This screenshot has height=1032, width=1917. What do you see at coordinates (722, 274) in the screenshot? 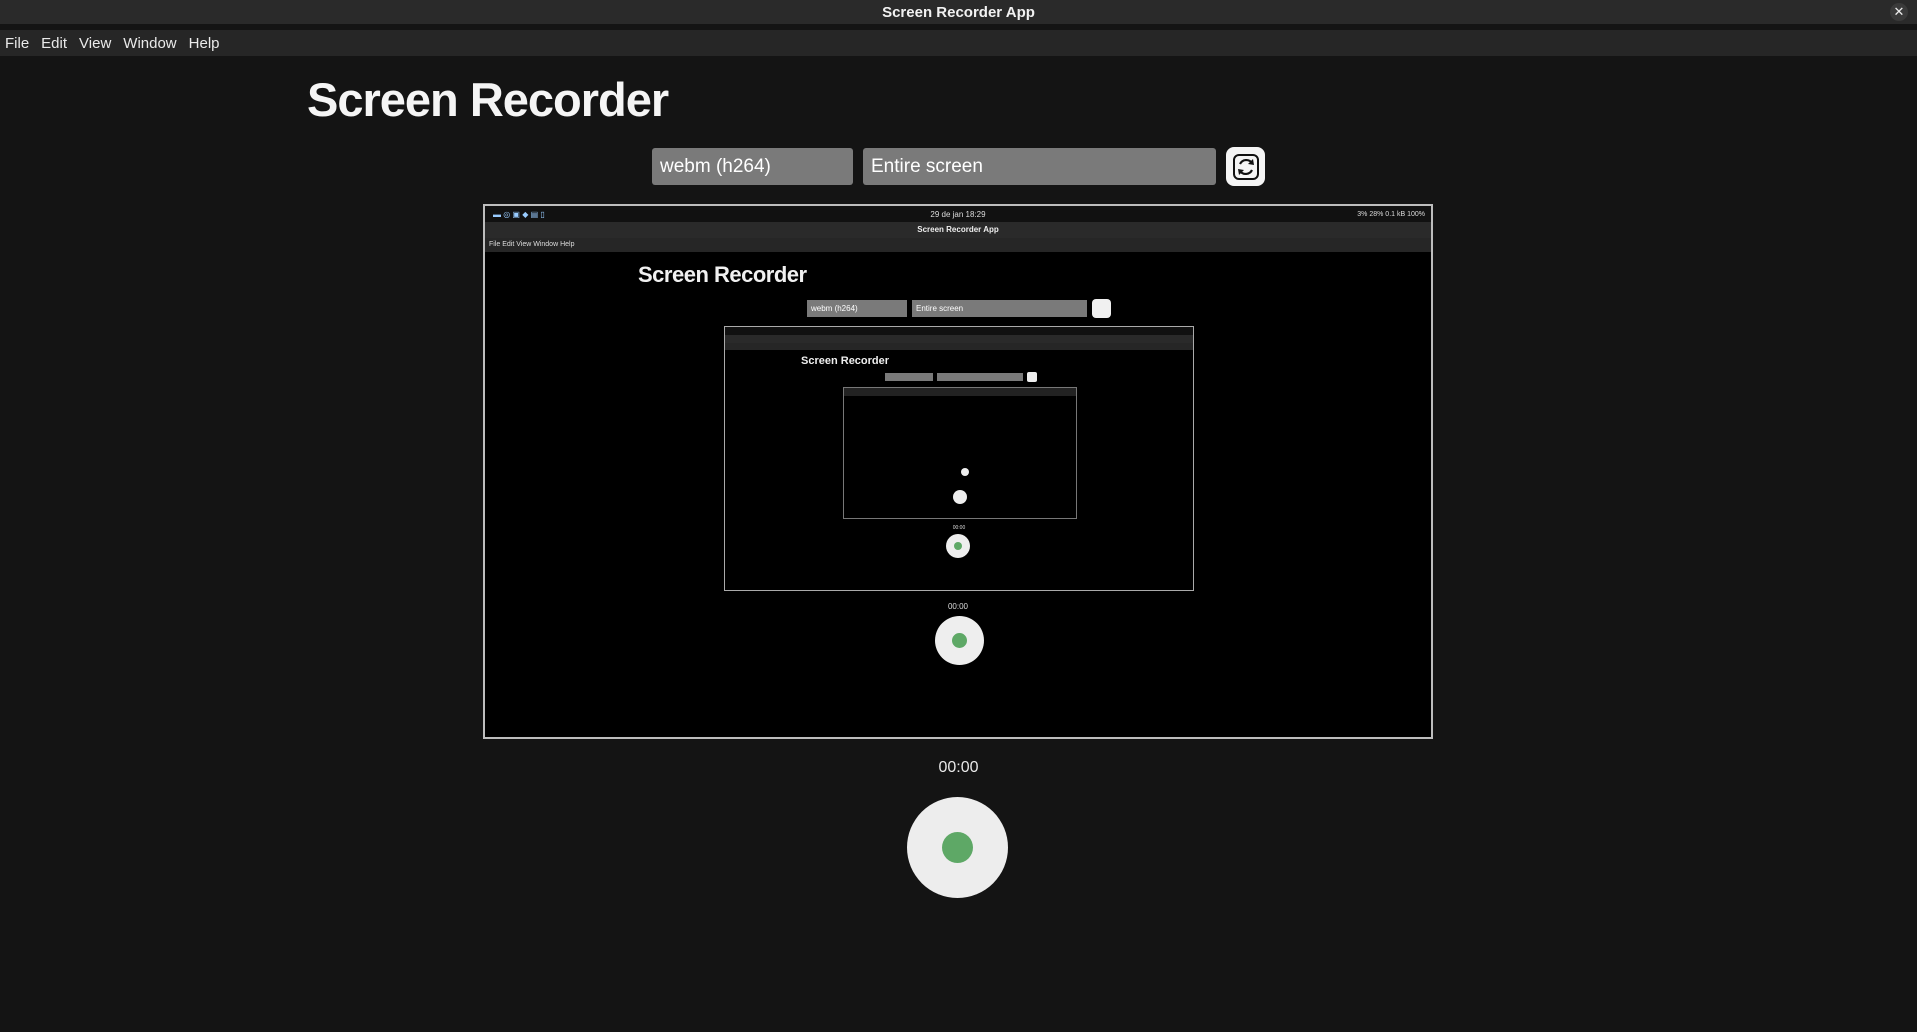
I see `preview-heading: Screen Recorder` at bounding box center [722, 274].